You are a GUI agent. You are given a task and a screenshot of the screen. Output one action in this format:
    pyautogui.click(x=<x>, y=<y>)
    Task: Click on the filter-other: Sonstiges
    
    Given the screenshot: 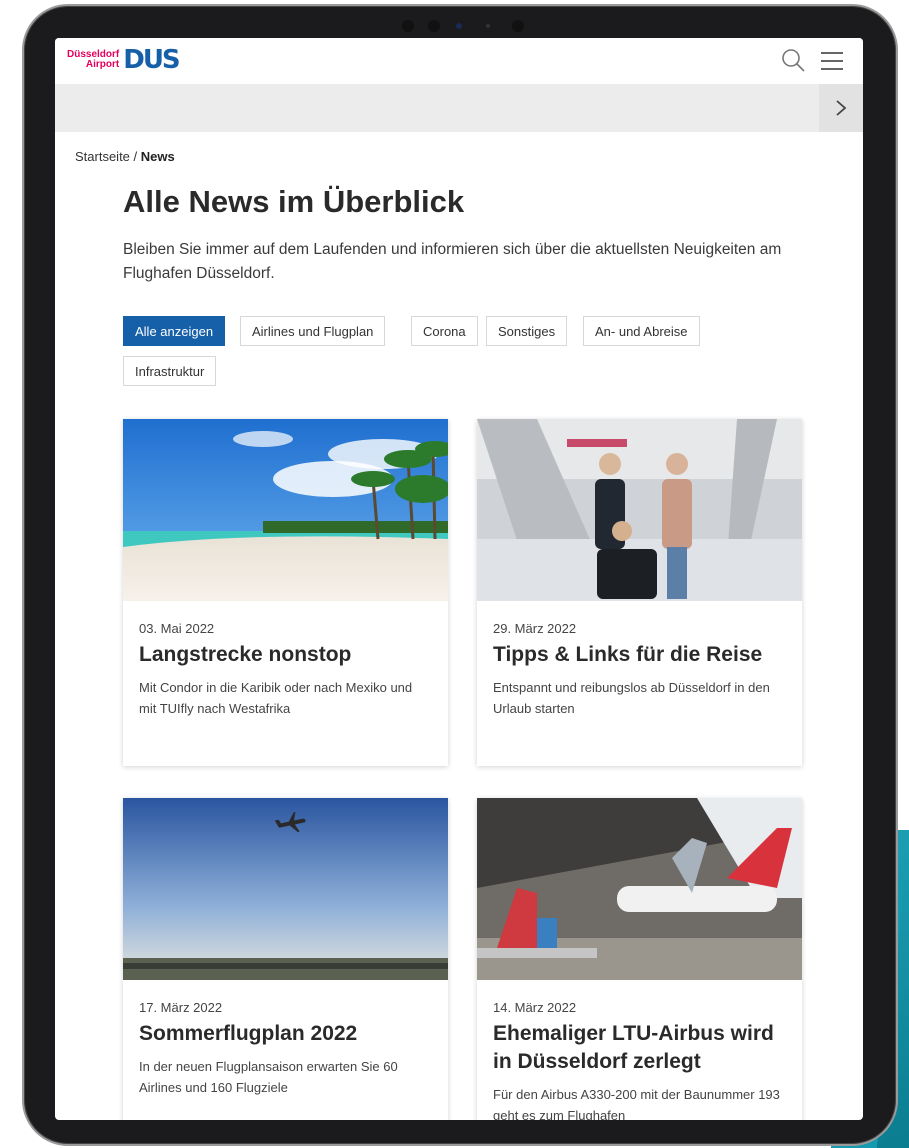 What is the action you would take?
    pyautogui.click(x=527, y=331)
    